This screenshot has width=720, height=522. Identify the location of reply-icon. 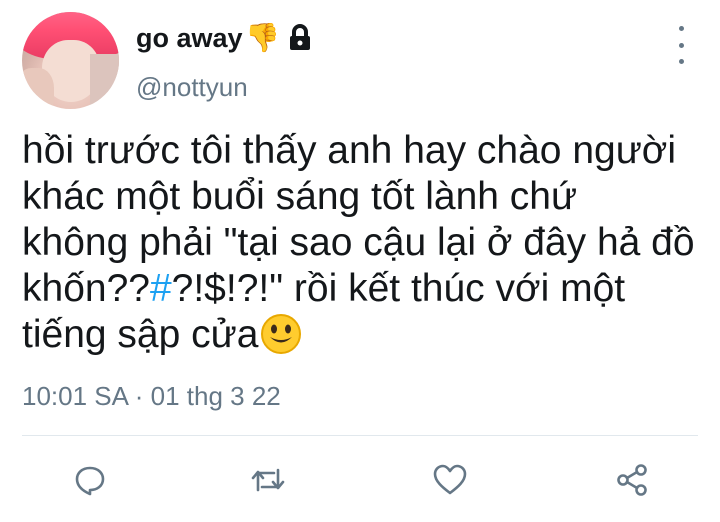
(90, 480).